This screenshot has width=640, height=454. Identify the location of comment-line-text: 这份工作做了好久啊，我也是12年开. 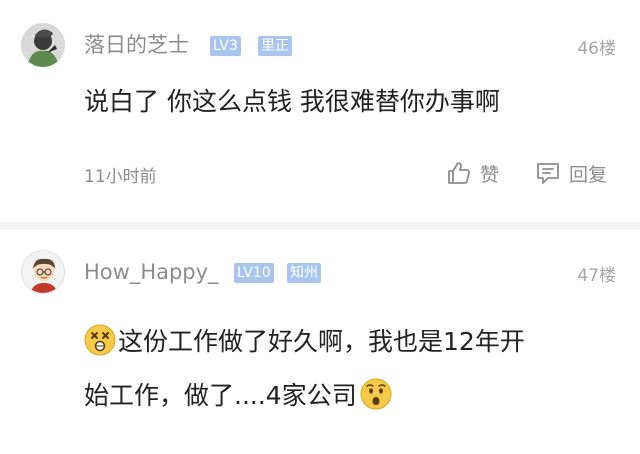
(321, 341).